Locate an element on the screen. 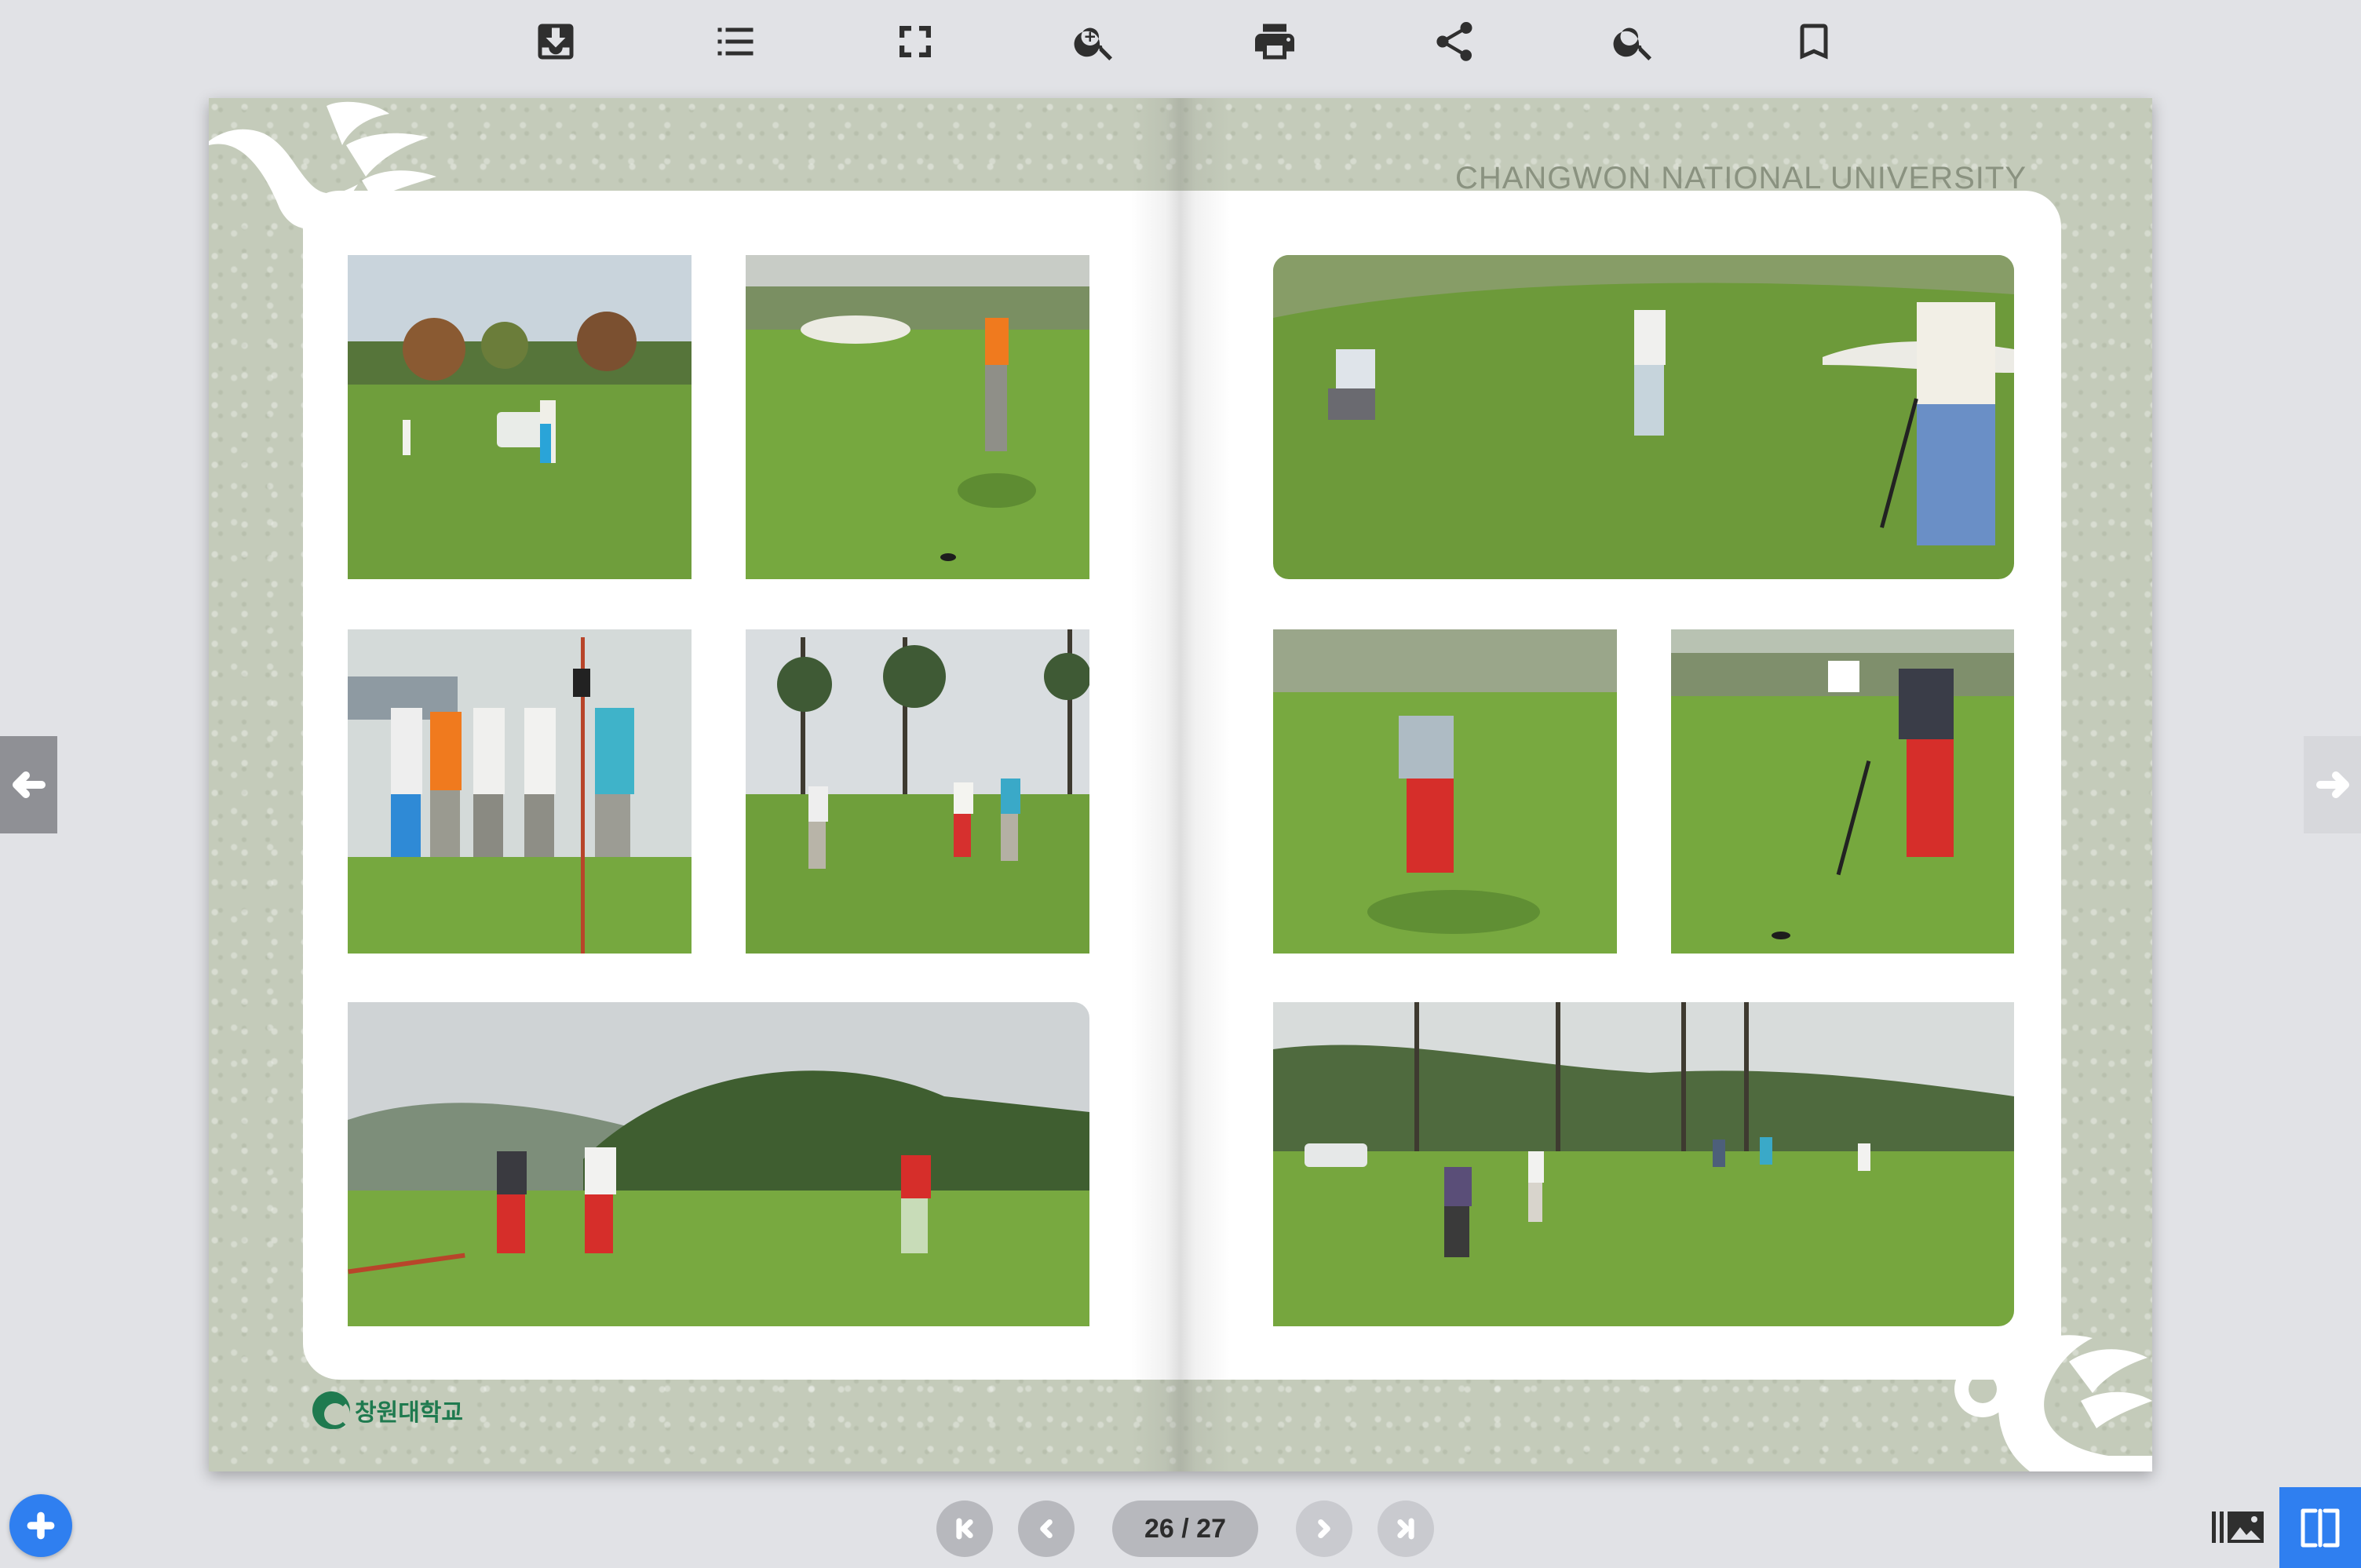 The width and height of the screenshot is (2361, 1568). add-button is located at coordinates (40, 1525).